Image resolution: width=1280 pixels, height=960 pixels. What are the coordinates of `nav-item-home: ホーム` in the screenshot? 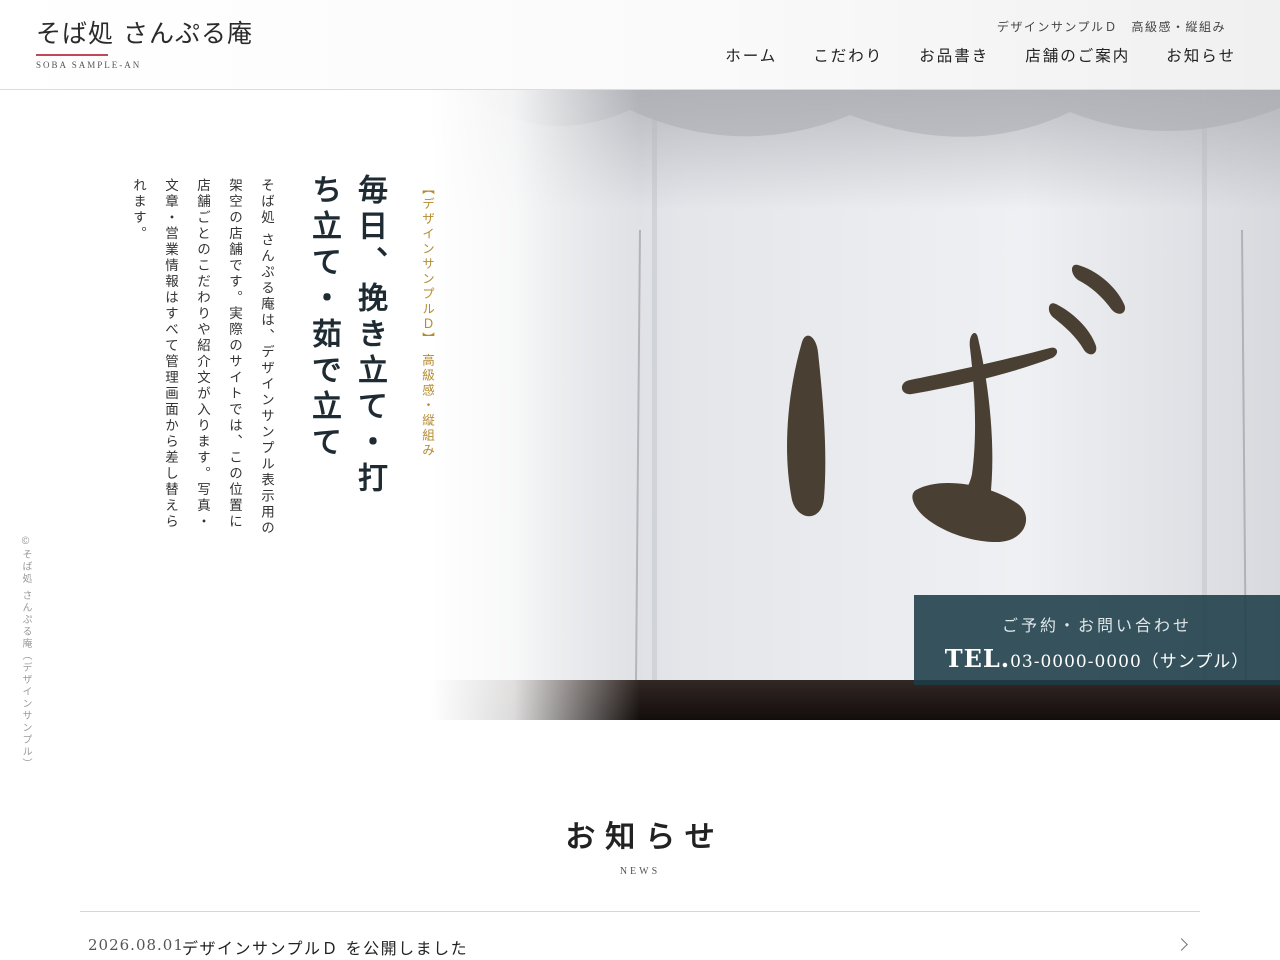 It's located at (751, 55).